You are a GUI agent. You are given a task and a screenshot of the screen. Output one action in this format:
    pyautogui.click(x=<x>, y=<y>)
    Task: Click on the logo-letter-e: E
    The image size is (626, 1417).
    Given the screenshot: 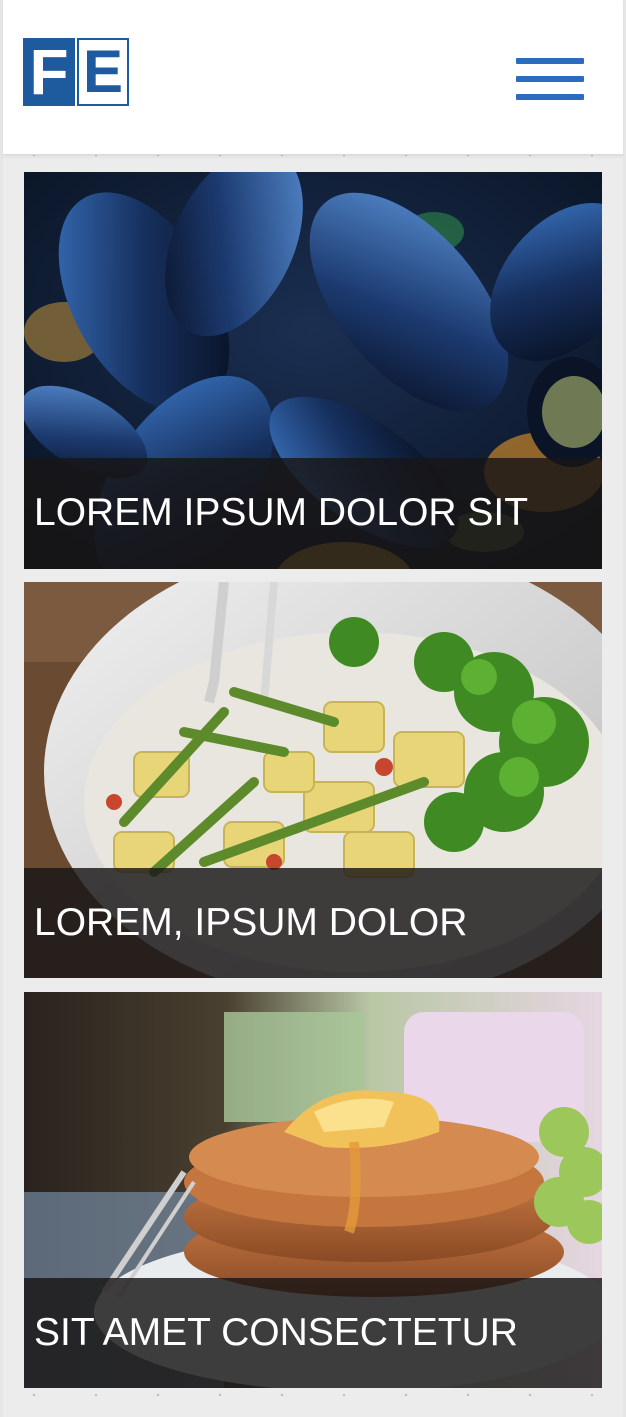 What is the action you would take?
    pyautogui.click(x=103, y=71)
    